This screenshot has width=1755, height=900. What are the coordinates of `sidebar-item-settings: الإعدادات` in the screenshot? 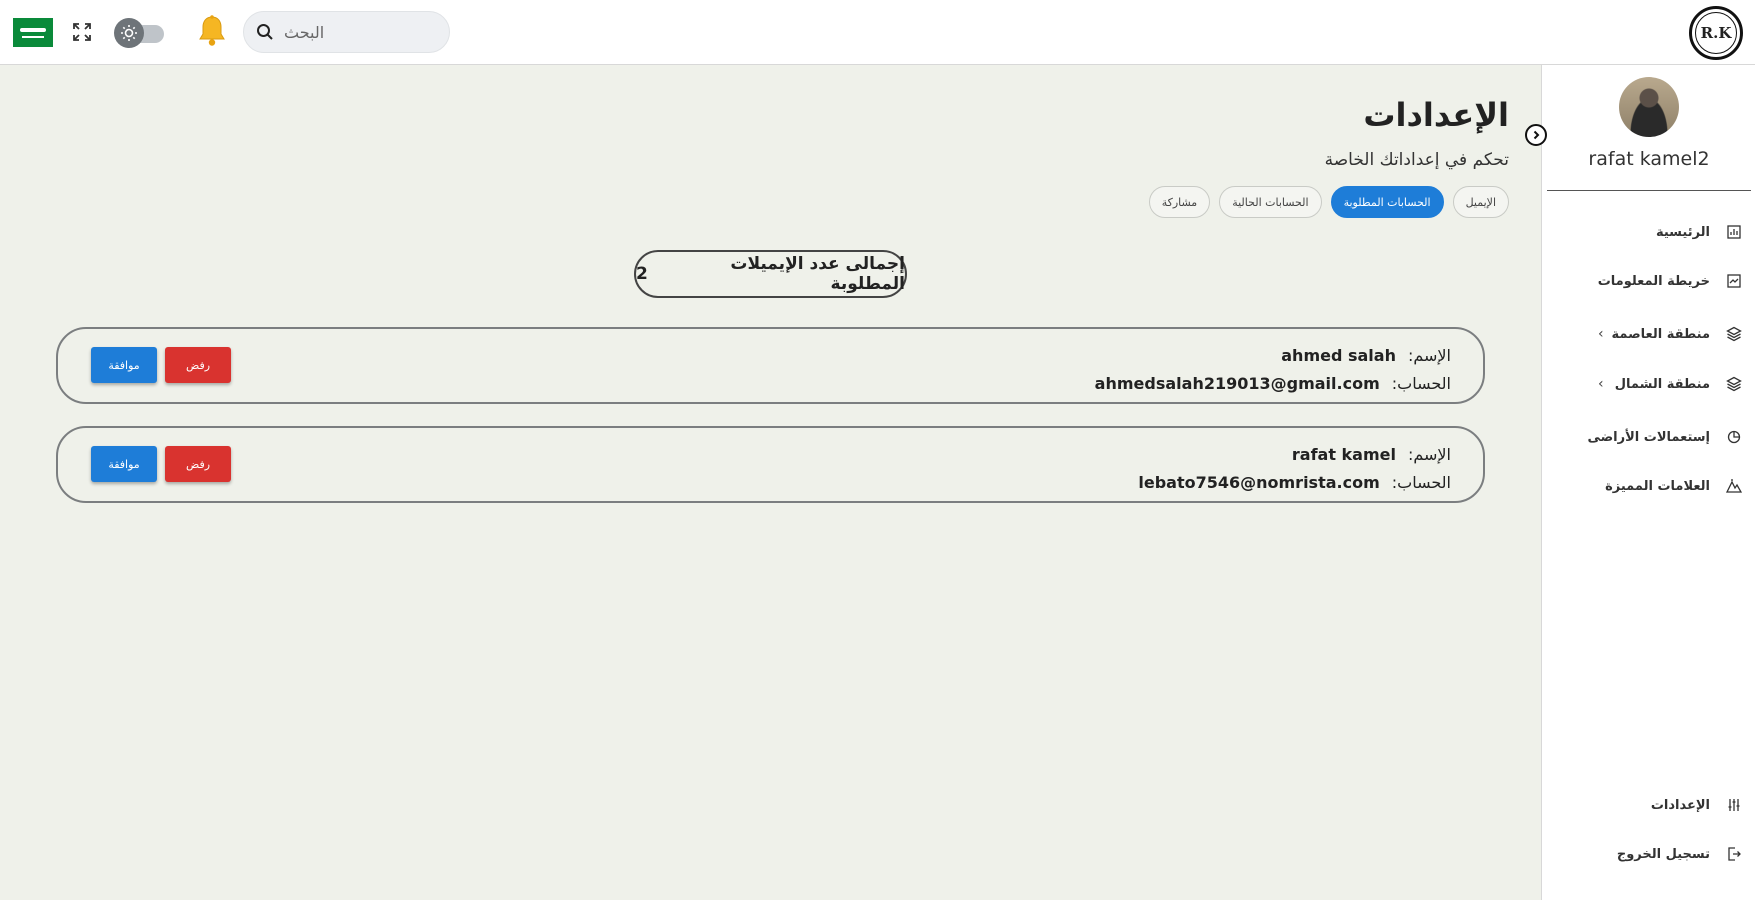 It's located at (1648, 805).